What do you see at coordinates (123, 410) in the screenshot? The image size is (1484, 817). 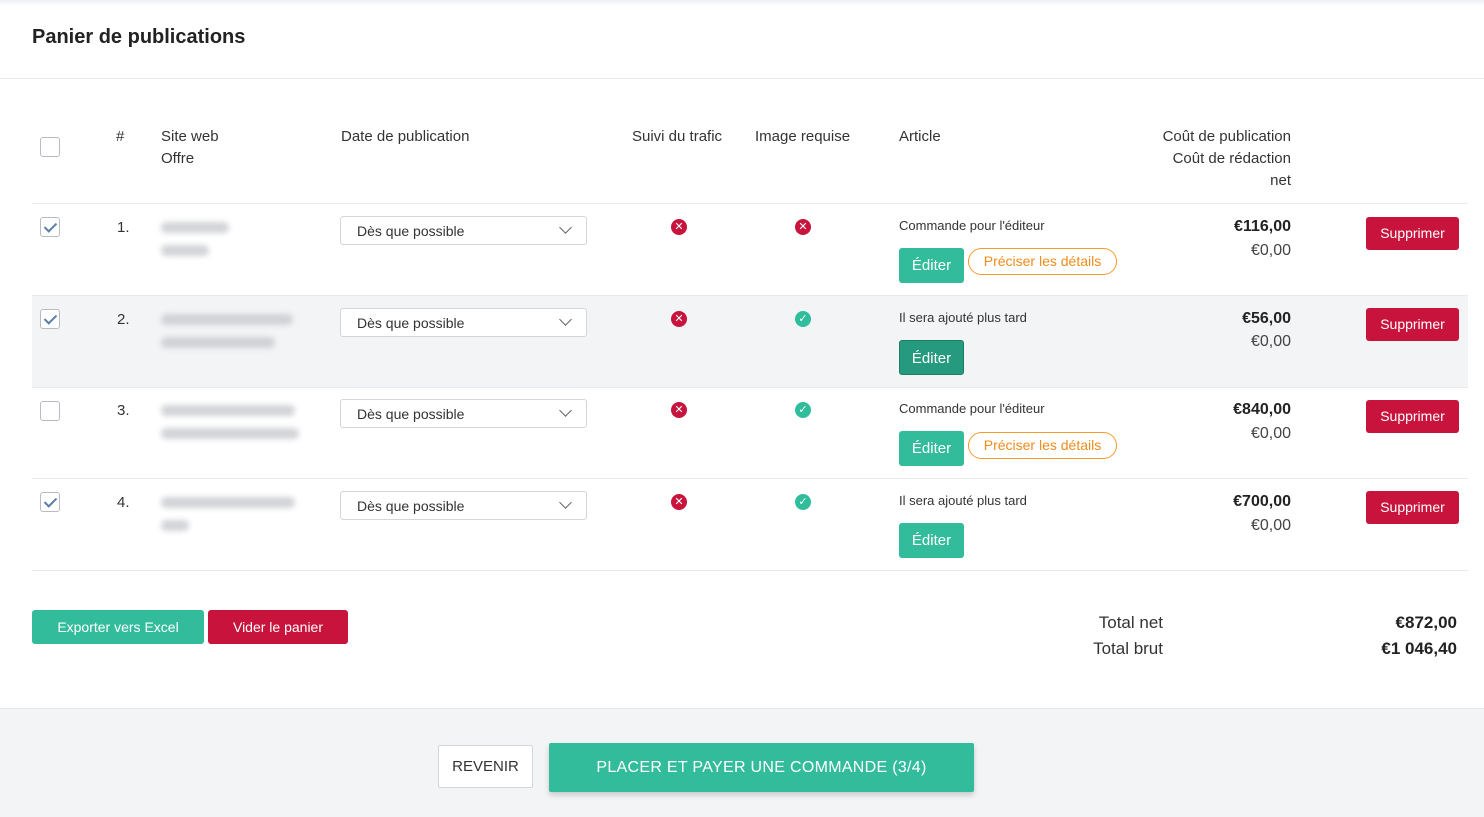 I see `row-number: 3.` at bounding box center [123, 410].